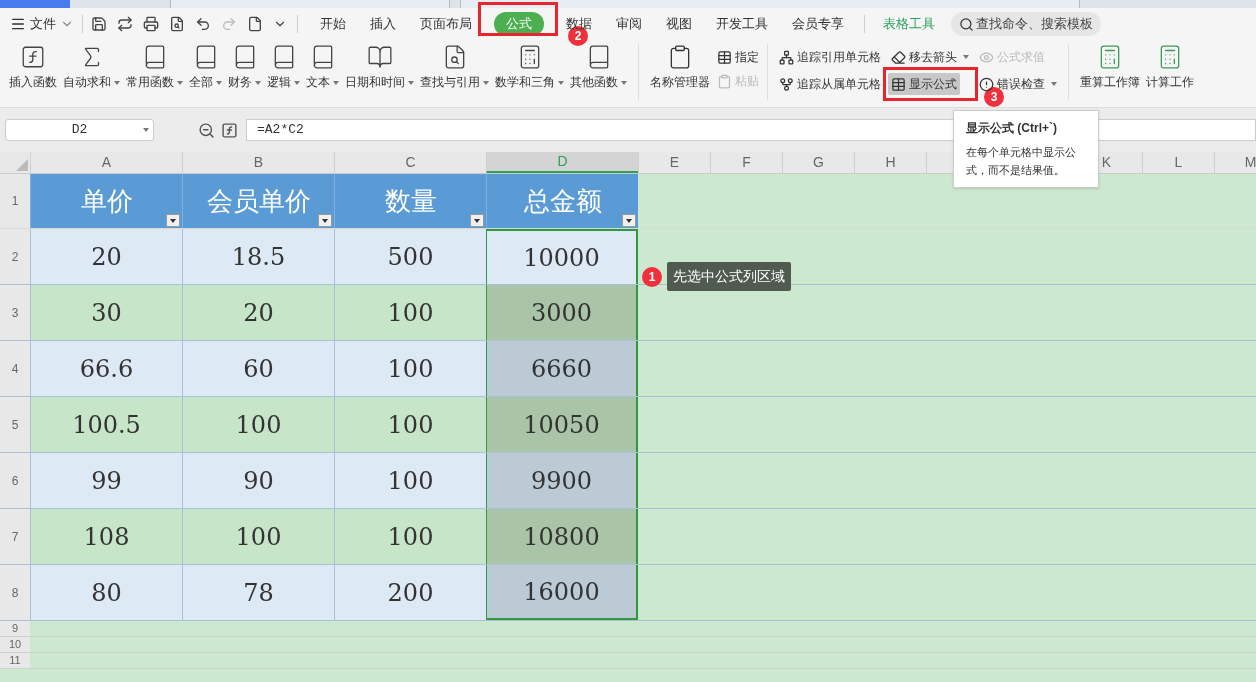 The height and width of the screenshot is (682, 1256). I want to click on ribbon-button: 文本, so click(322, 67).